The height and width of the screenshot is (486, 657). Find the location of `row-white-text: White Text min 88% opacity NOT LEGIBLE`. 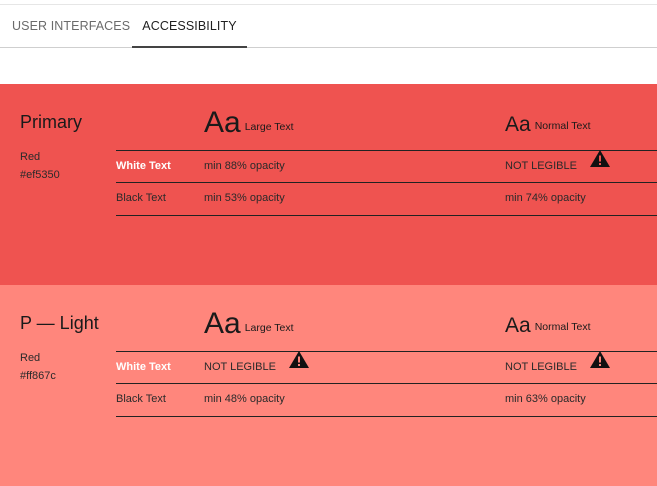

row-white-text: White Text min 88% opacity NOT LEGIBLE is located at coordinates (386, 166).